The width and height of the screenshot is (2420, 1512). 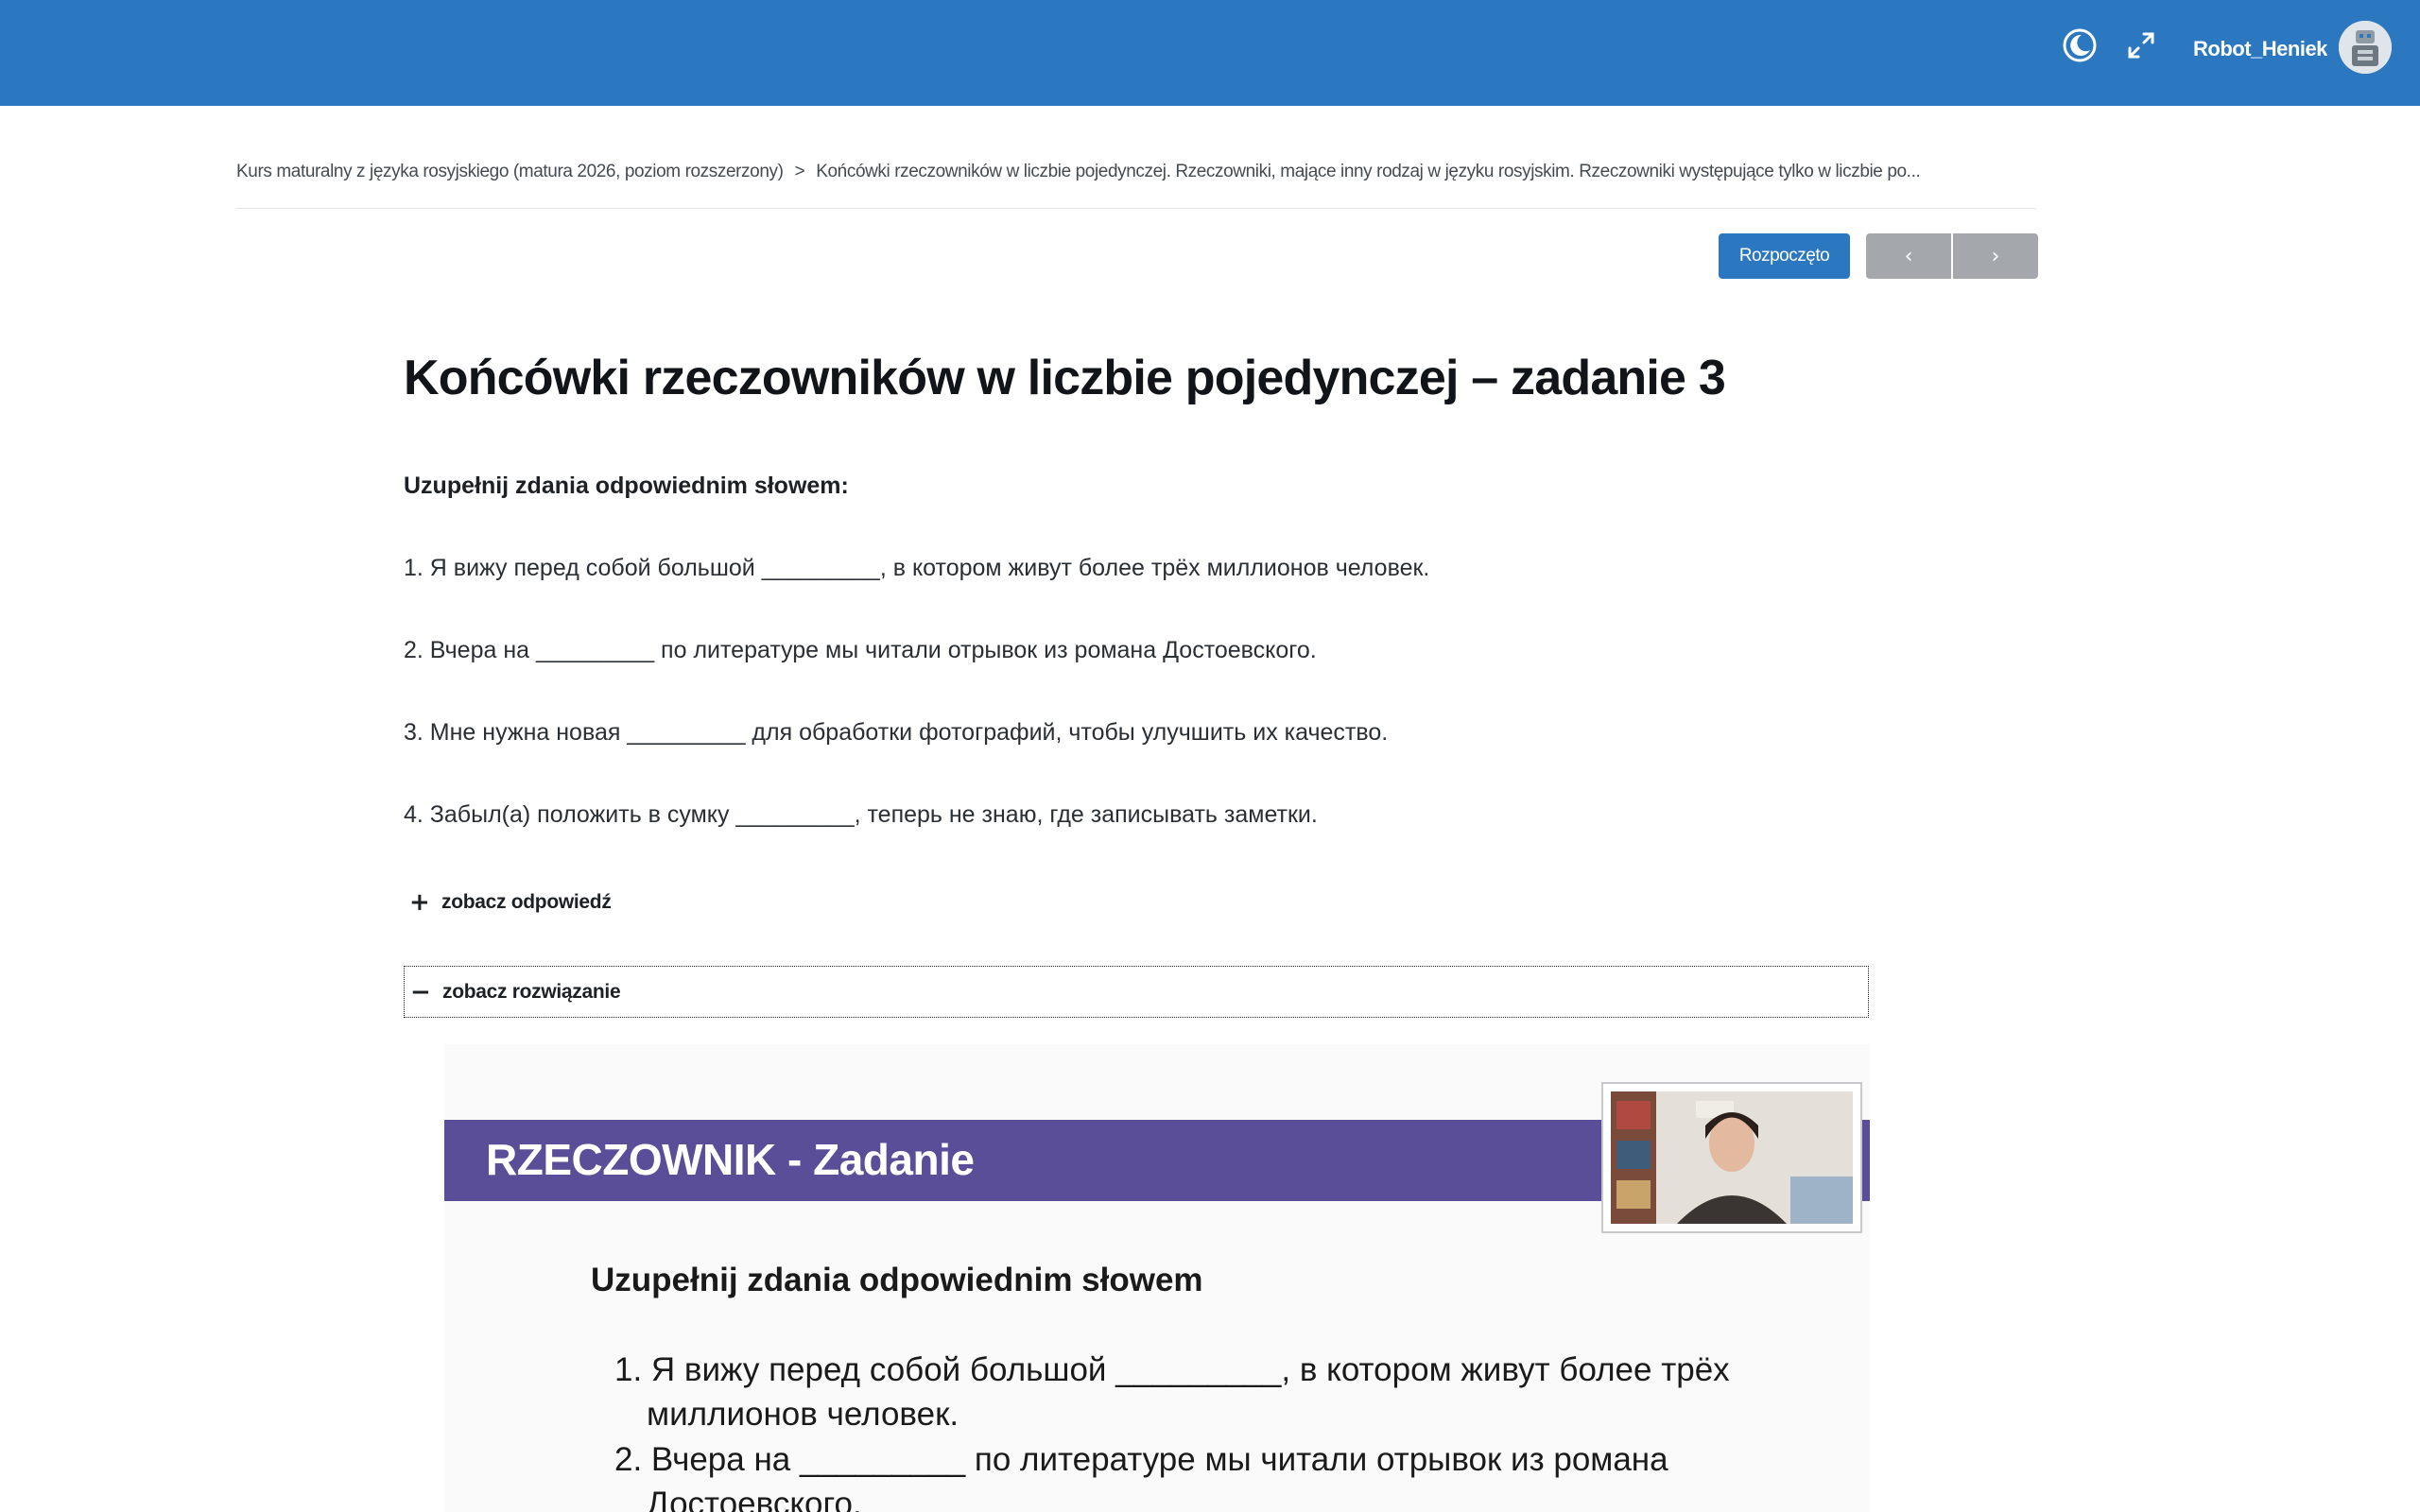 I want to click on show-answer-toggle: + zobacz odpowiedź, so click(x=508, y=902).